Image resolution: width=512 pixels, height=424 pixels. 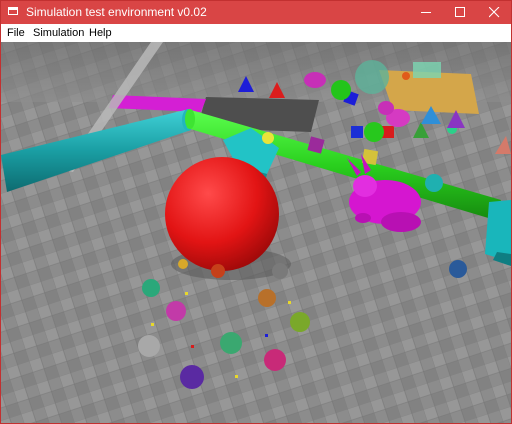 I want to click on green-cylinder-cap, so click(x=190, y=119).